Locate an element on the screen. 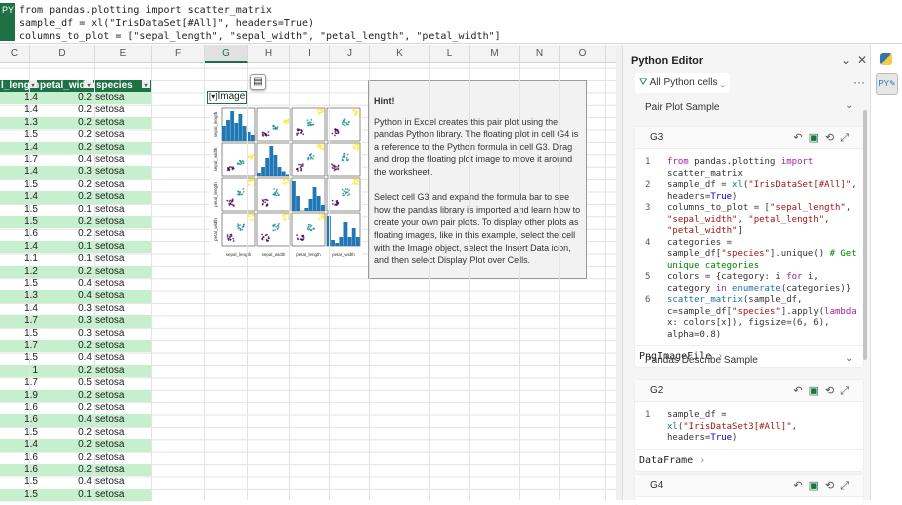 This screenshot has width=902, height=505. table-row: 1.6 0.4 setosa is located at coordinates (76, 420).